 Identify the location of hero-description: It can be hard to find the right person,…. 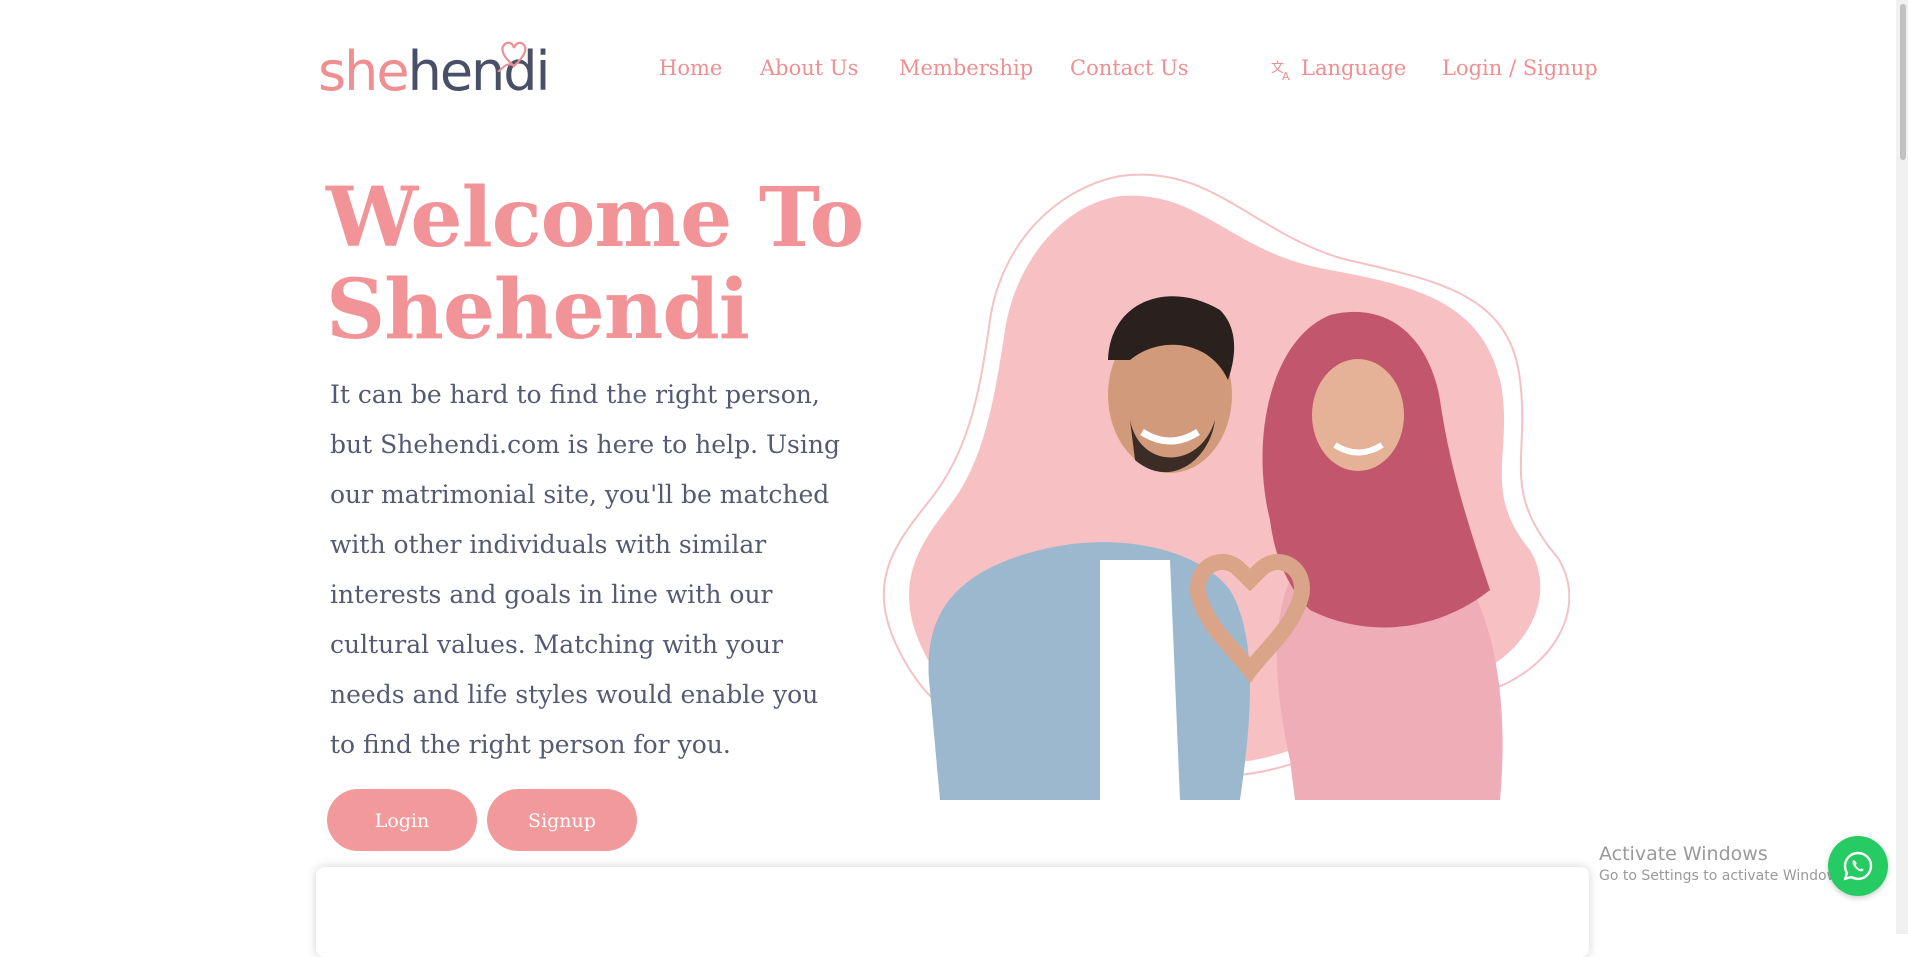
(585, 569).